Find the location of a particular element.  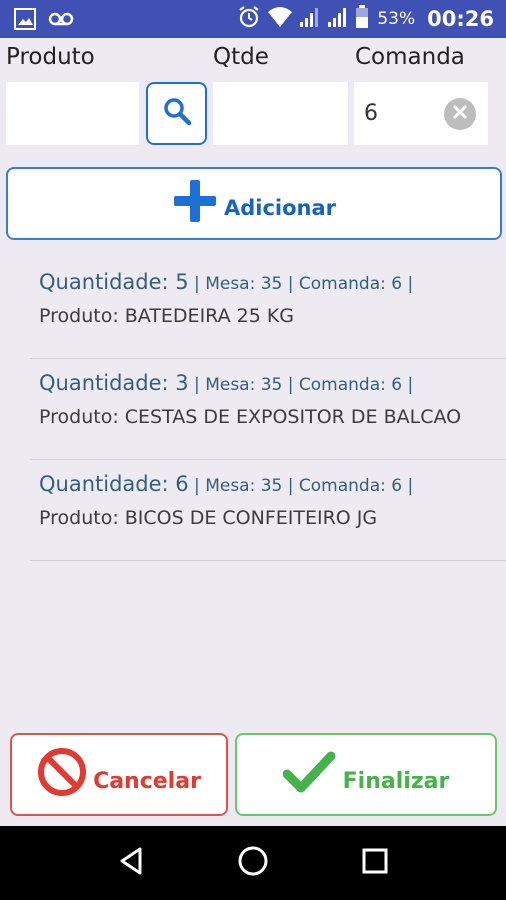

finish-button: Finalizar is located at coordinates (366, 774).